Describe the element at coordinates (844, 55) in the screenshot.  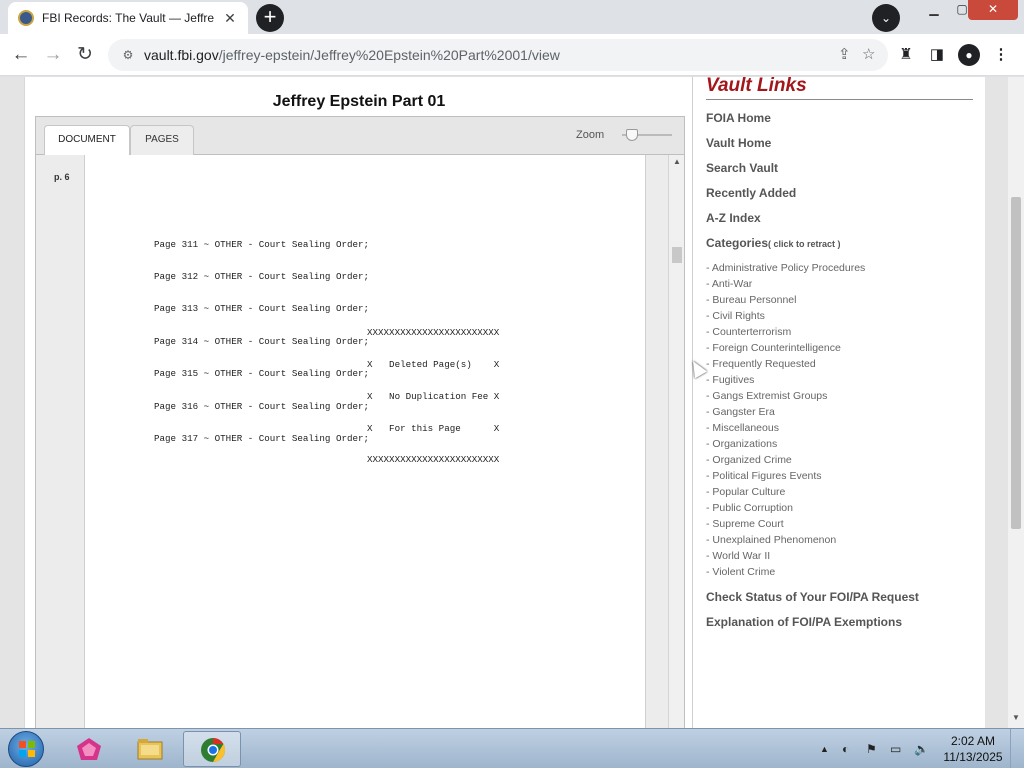
I see `share-icon: ⇪` at that location.